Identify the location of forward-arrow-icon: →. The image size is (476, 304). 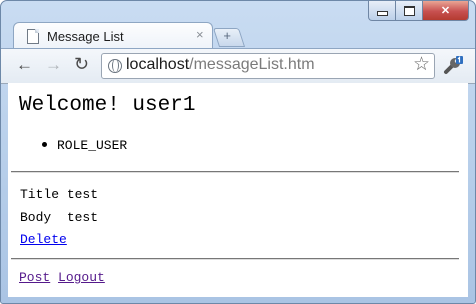
(53, 65).